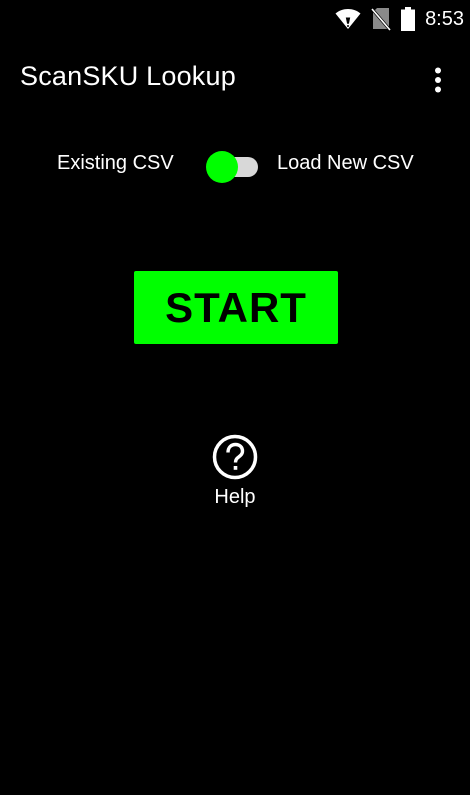 The image size is (470, 795). Describe the element at coordinates (128, 76) in the screenshot. I see `app-title: ScanSKU Lookup` at that location.